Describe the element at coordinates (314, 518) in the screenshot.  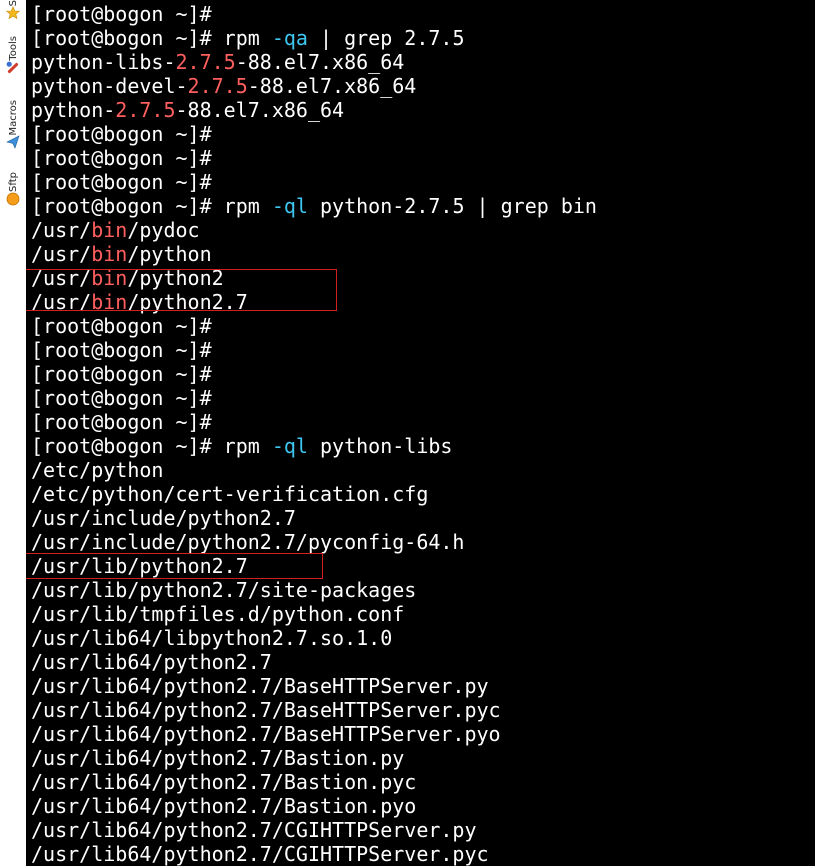
I see `terminal-line: /usr/include/python2.7` at that location.